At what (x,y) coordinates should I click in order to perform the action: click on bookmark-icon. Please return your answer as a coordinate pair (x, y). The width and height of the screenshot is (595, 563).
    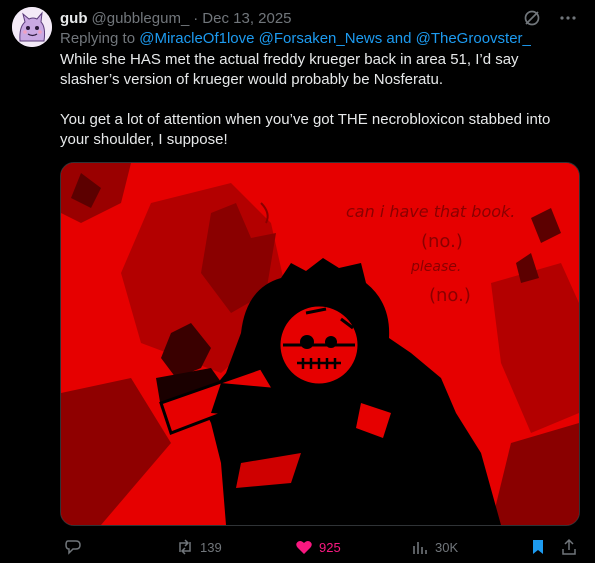
    Looking at the image, I should click on (538, 547).